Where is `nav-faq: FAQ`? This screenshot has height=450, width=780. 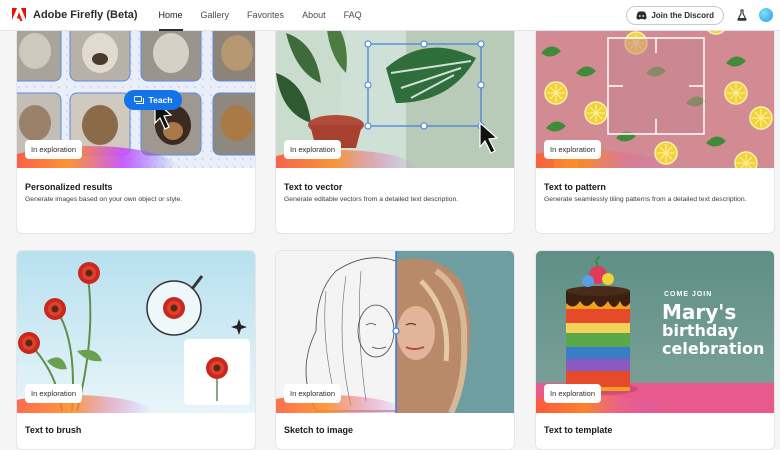 nav-faq: FAQ is located at coordinates (353, 15).